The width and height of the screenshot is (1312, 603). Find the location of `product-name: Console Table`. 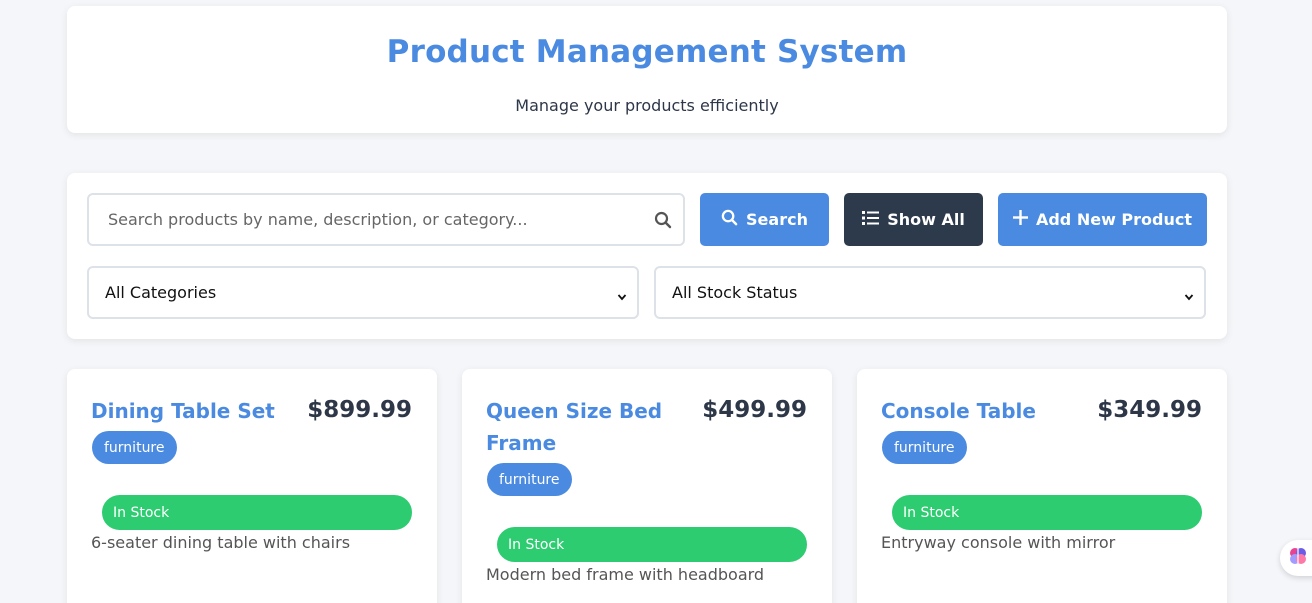

product-name: Console Table is located at coordinates (981, 411).